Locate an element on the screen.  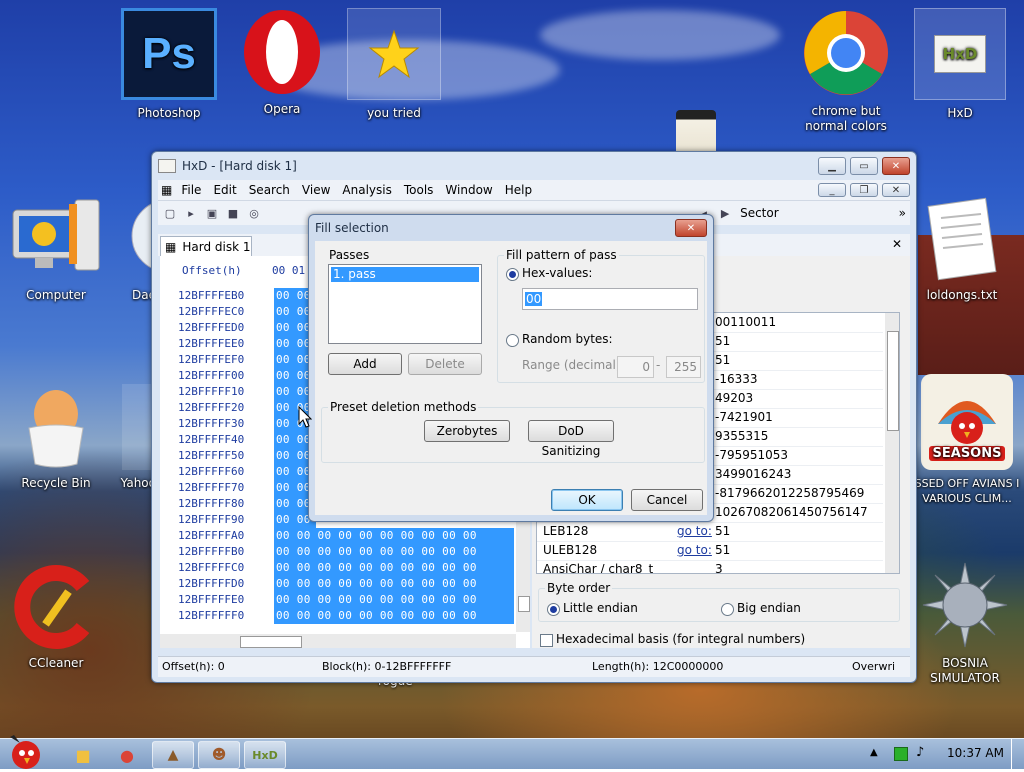
fill-pattern-label: Fill pattern of pass is located at coordinates (561, 255).